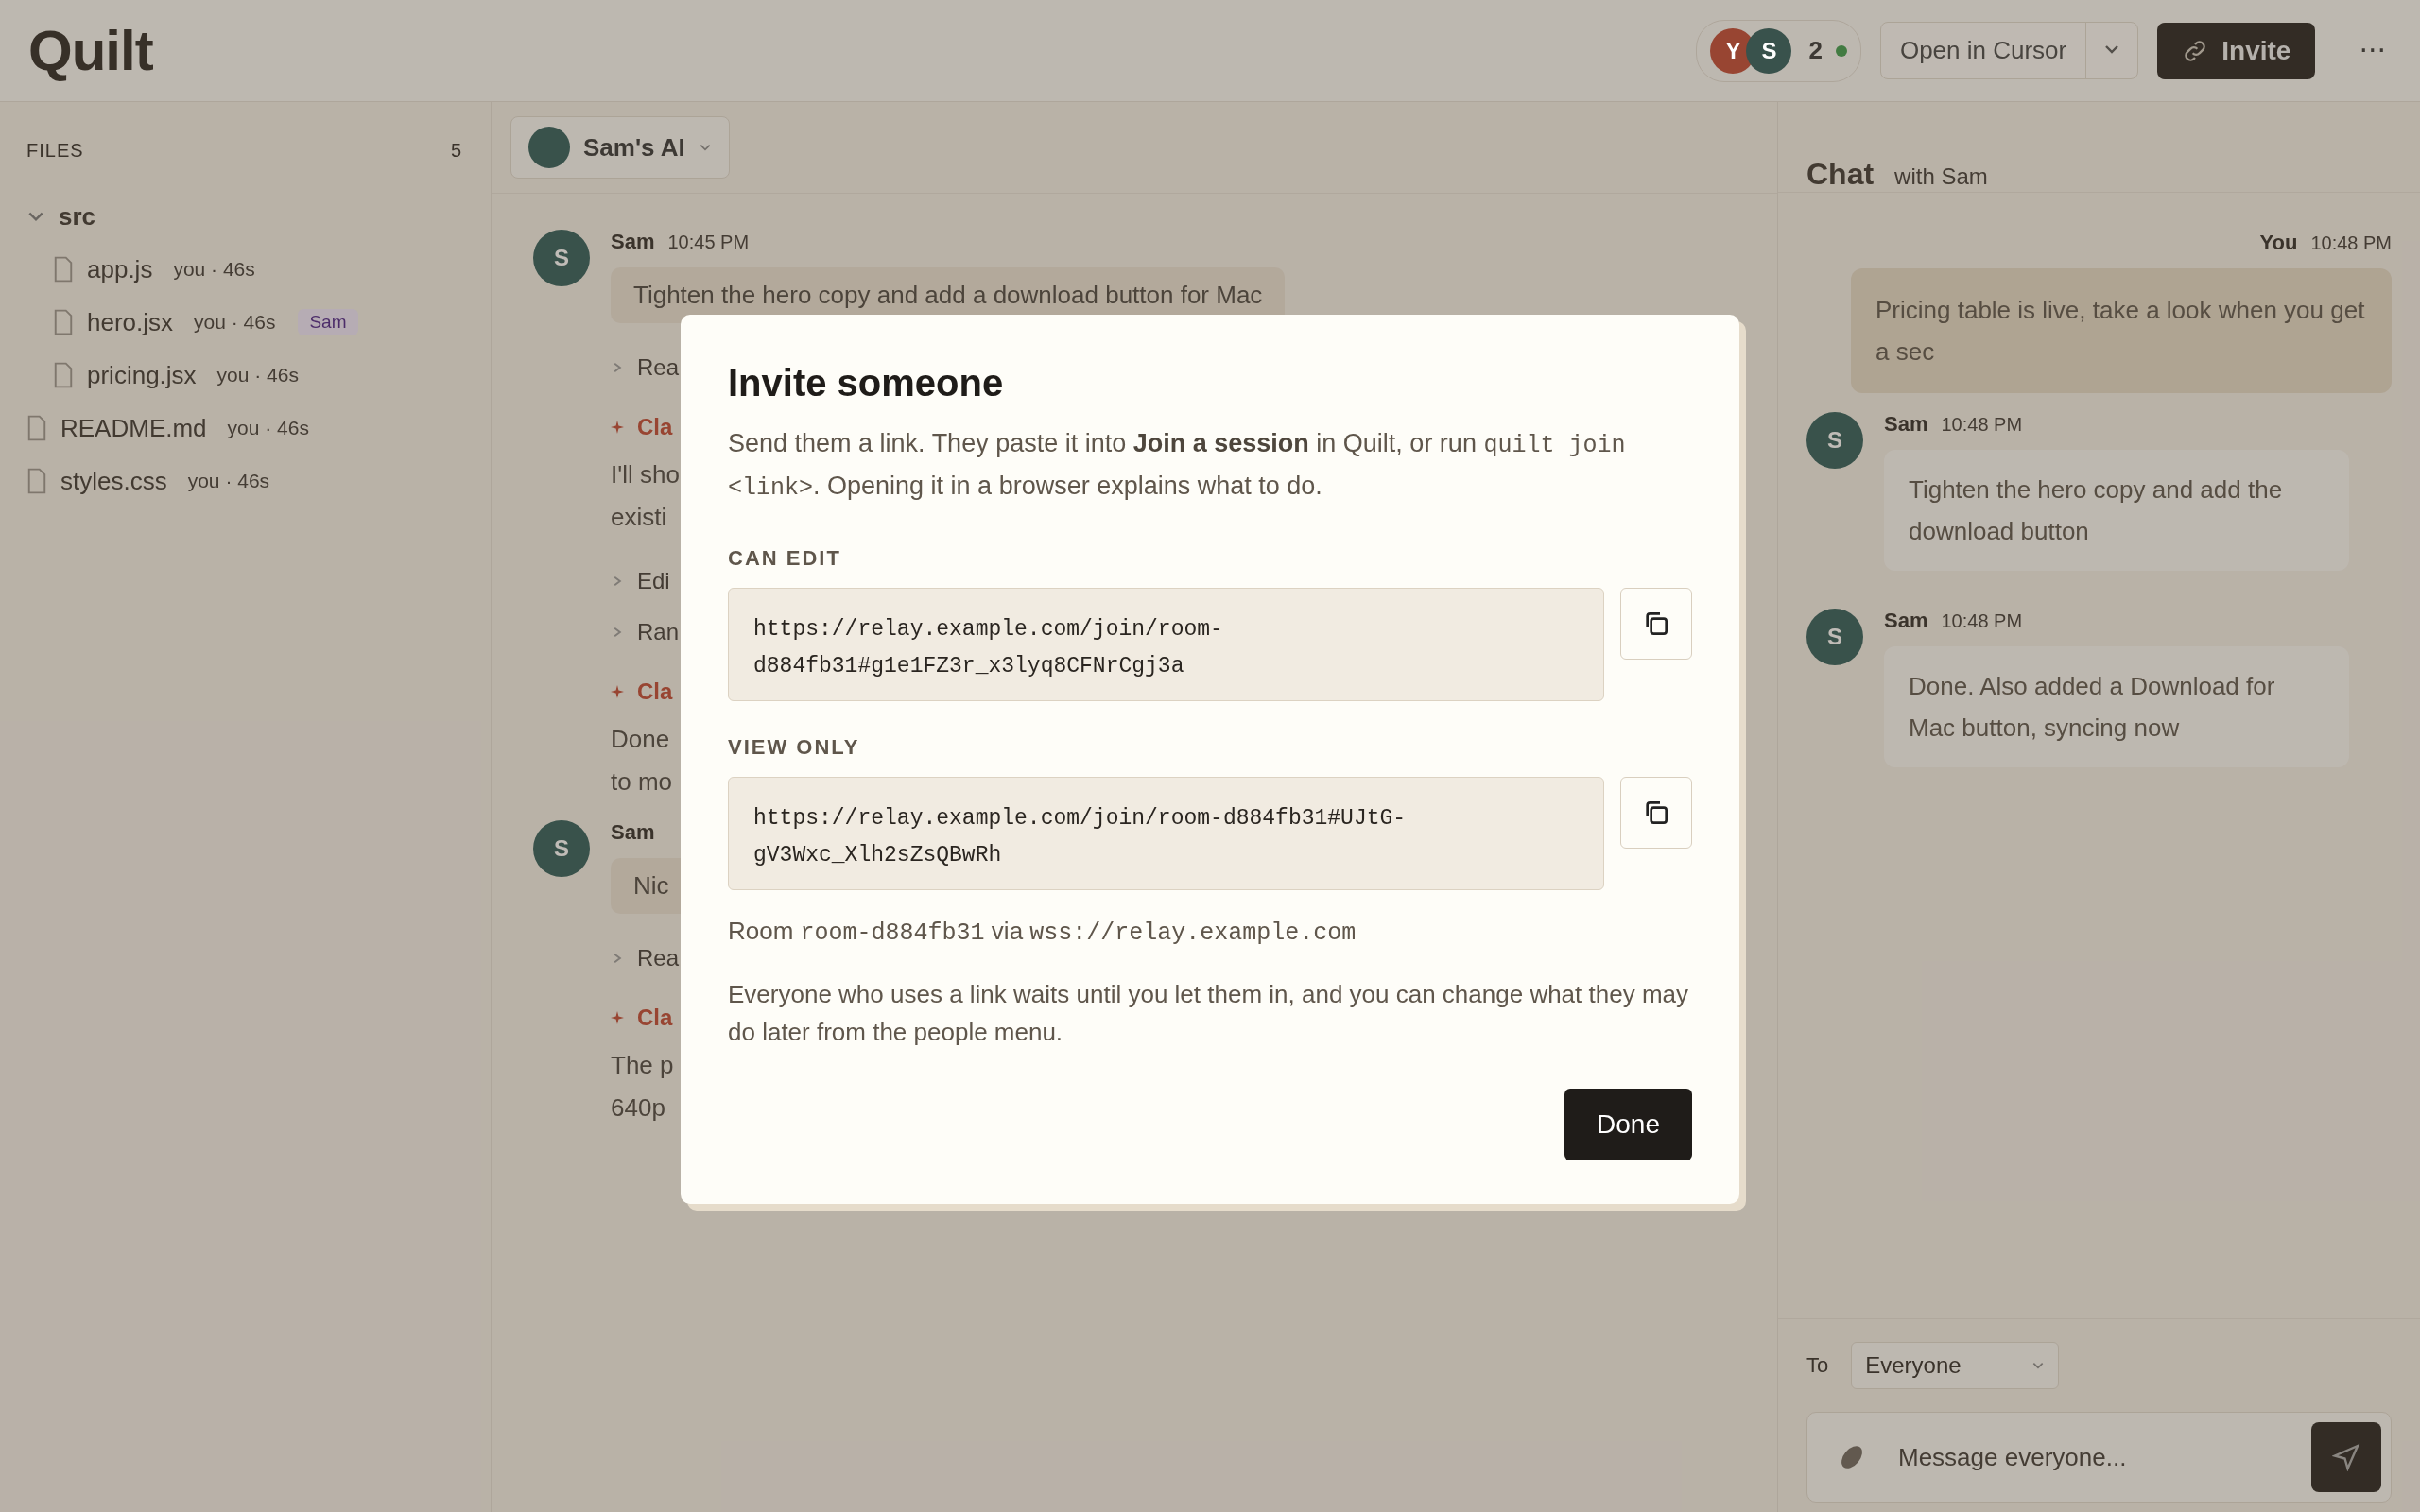  I want to click on message-text: Done to mo, so click(642, 761).